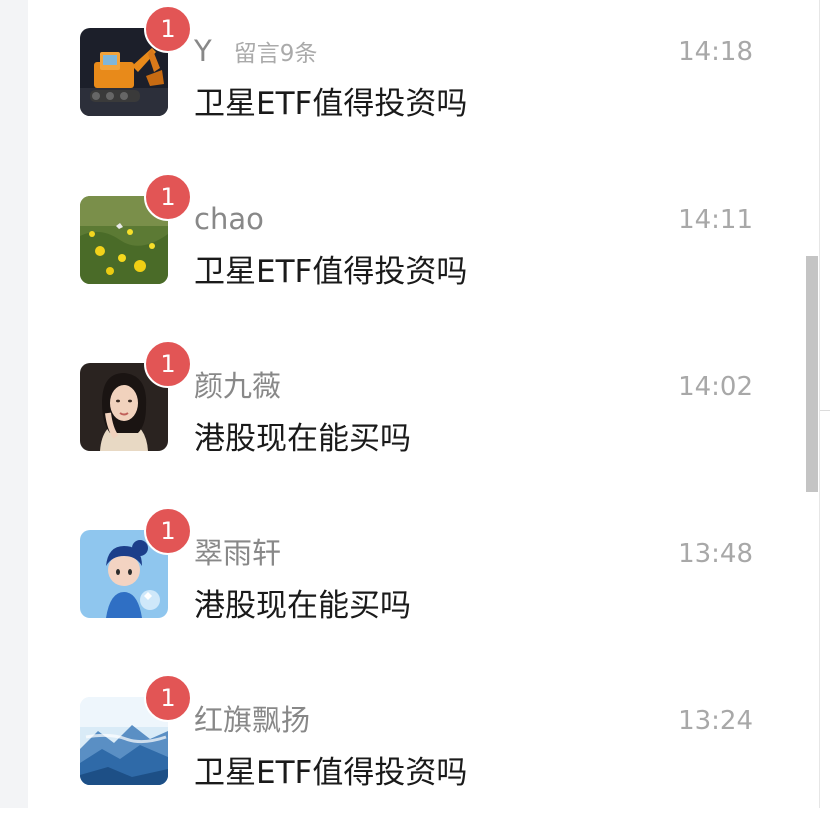 The width and height of the screenshot is (830, 836). Describe the element at coordinates (825, 410) in the screenshot. I see `divider-tick` at that location.